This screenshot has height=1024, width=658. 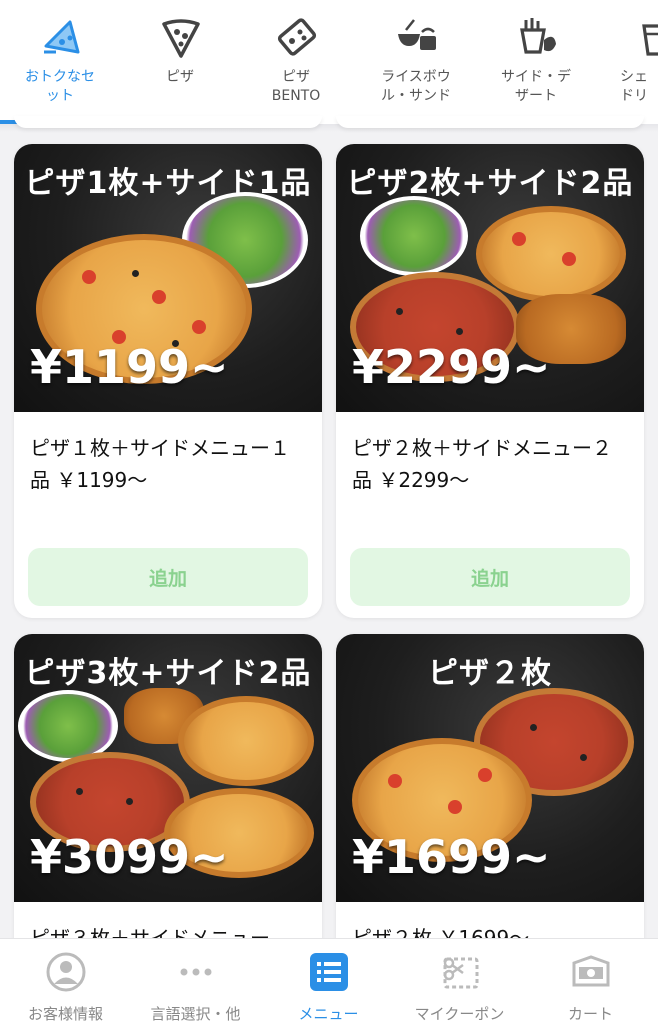 I want to click on fries-icon, so click(x=538, y=36).